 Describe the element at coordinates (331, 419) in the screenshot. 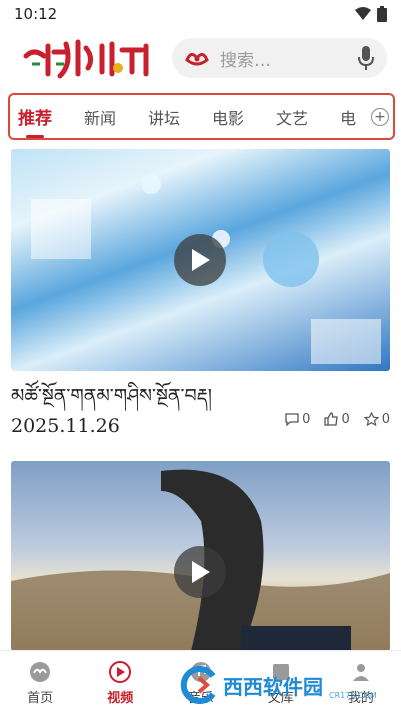

I see `thumbs-up-icon` at that location.